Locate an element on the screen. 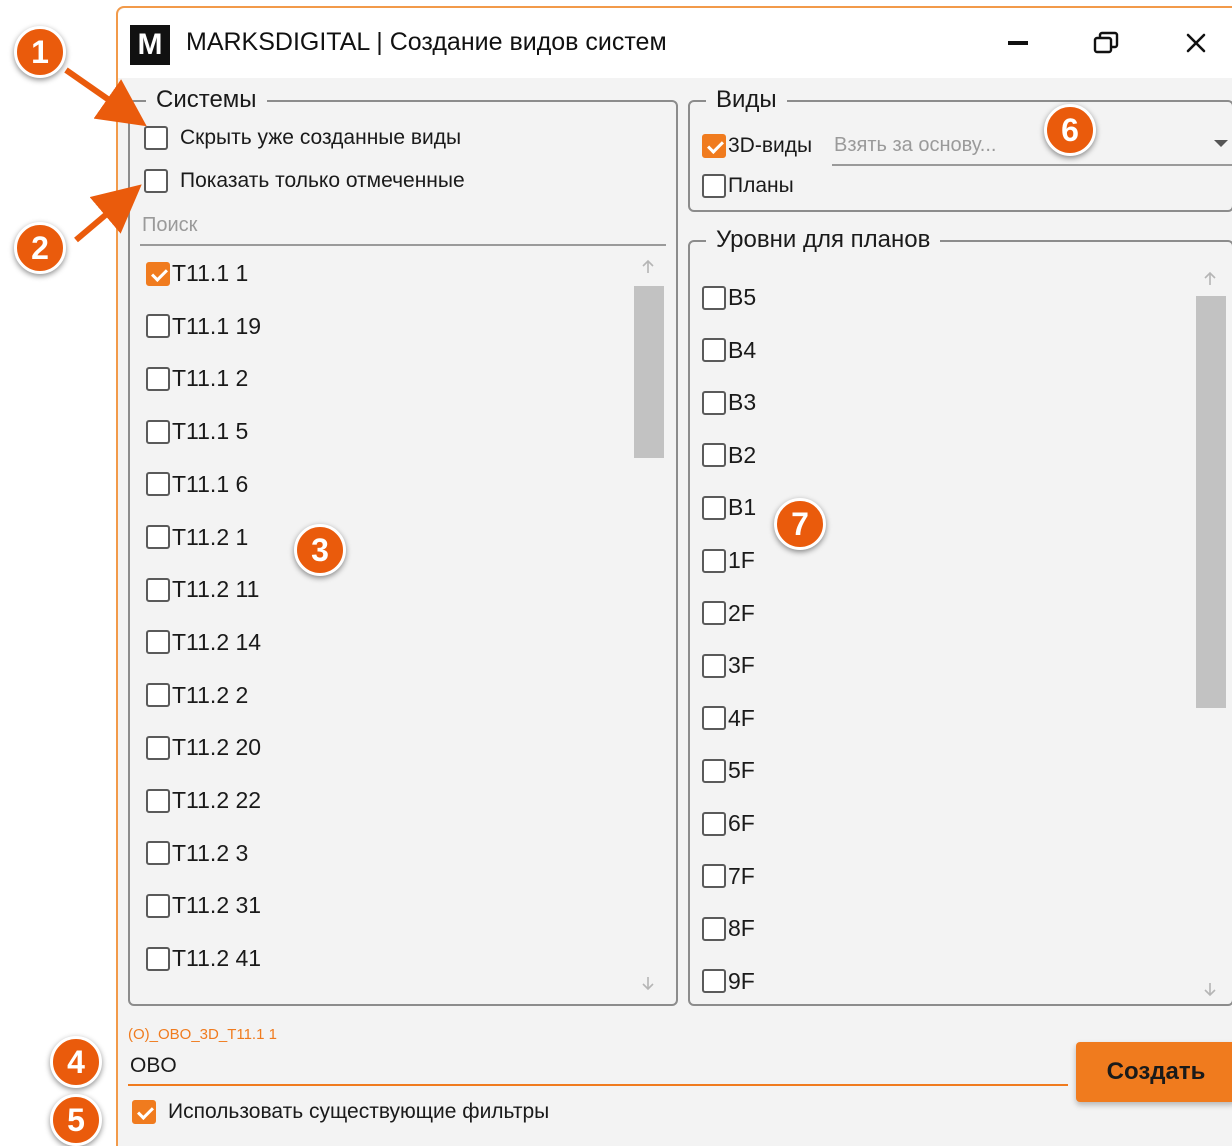 This screenshot has width=1232, height=1146. level-item: 4F is located at coordinates (728, 718).